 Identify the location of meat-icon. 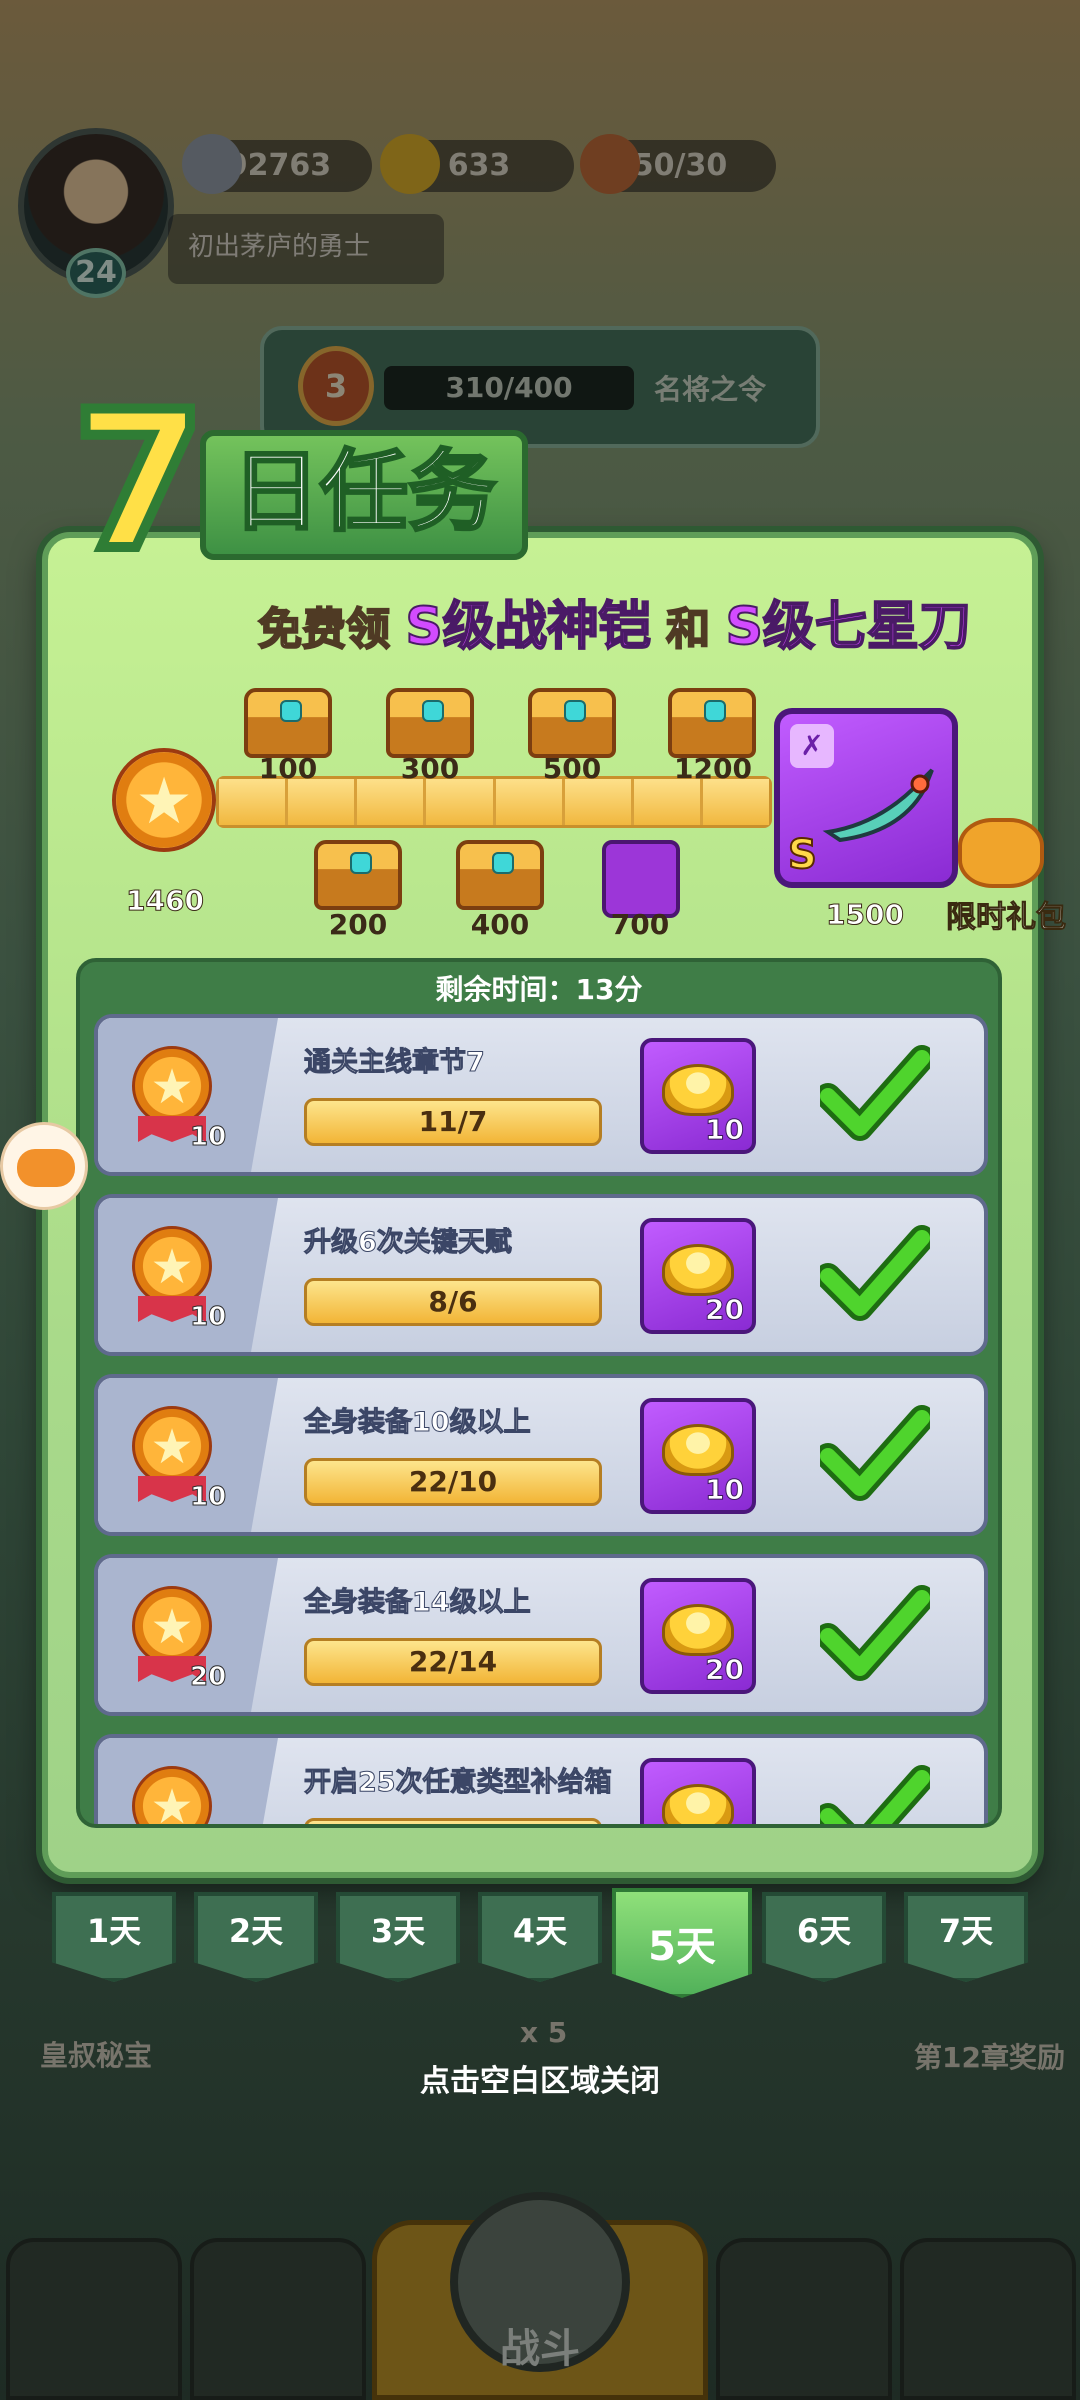
(610, 164).